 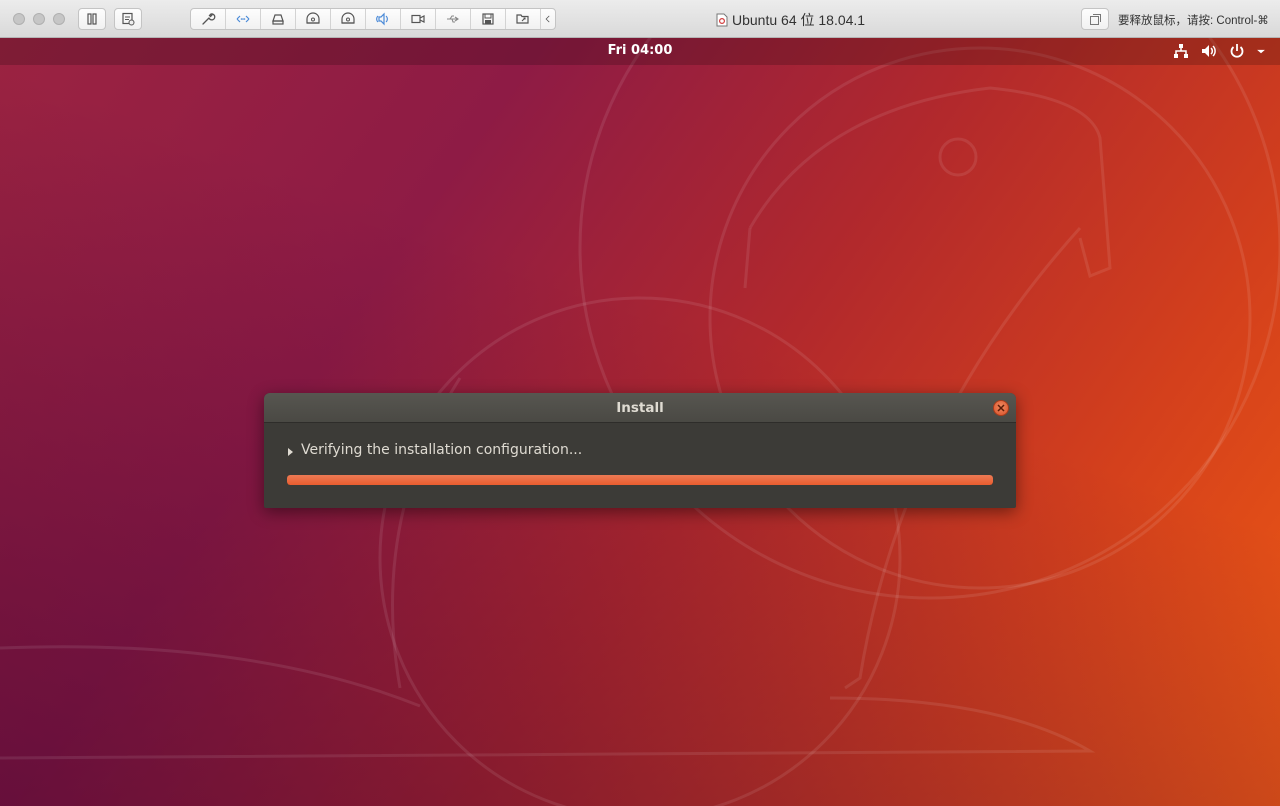 I want to click on camera-button, so click(x=418, y=19).